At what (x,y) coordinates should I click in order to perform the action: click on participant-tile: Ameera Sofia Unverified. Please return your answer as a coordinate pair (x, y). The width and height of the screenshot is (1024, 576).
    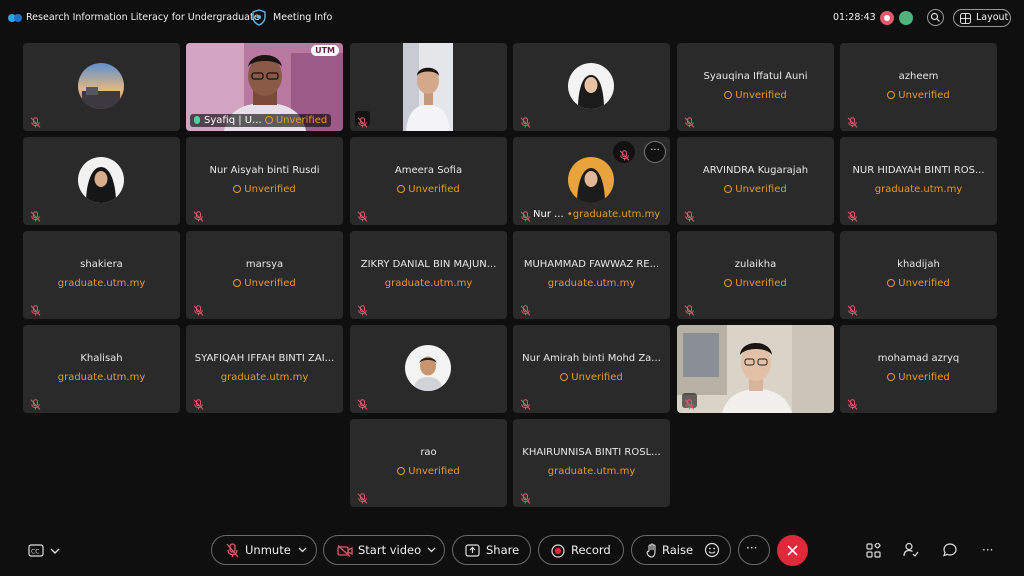
    Looking at the image, I should click on (428, 181).